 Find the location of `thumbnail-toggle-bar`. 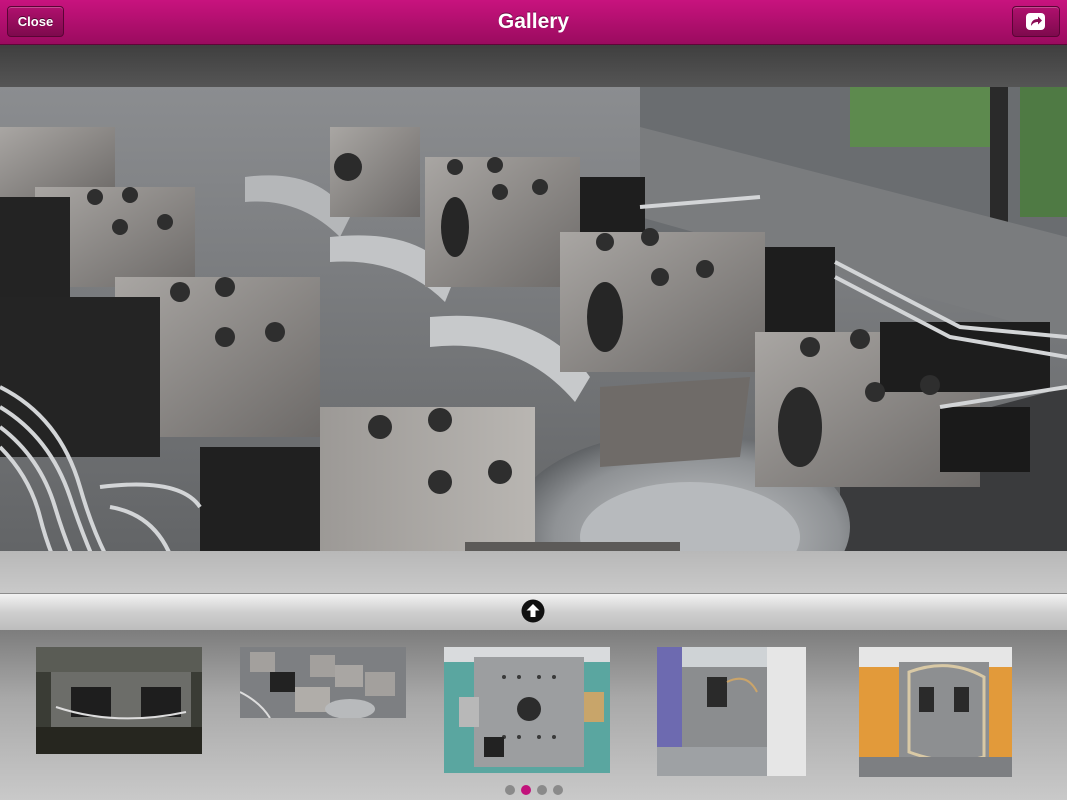

thumbnail-toggle-bar is located at coordinates (533, 612).